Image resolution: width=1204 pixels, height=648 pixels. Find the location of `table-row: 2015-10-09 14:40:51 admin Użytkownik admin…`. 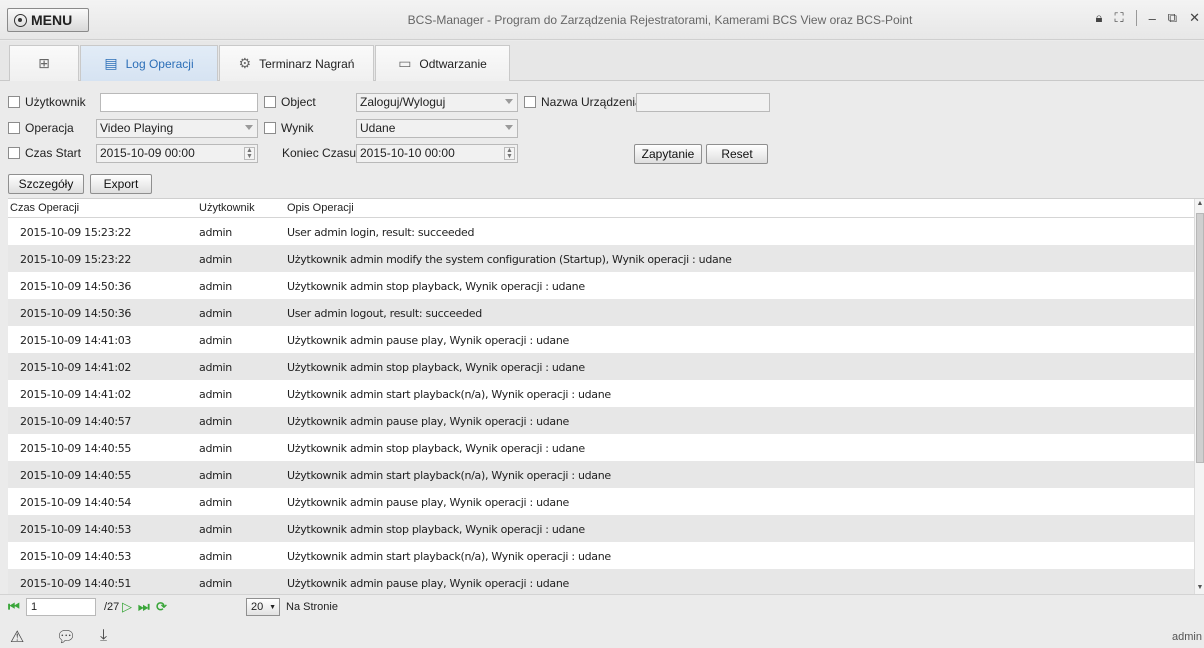

table-row: 2015-10-09 14:40:51 admin Użytkownik admin… is located at coordinates (601, 581).